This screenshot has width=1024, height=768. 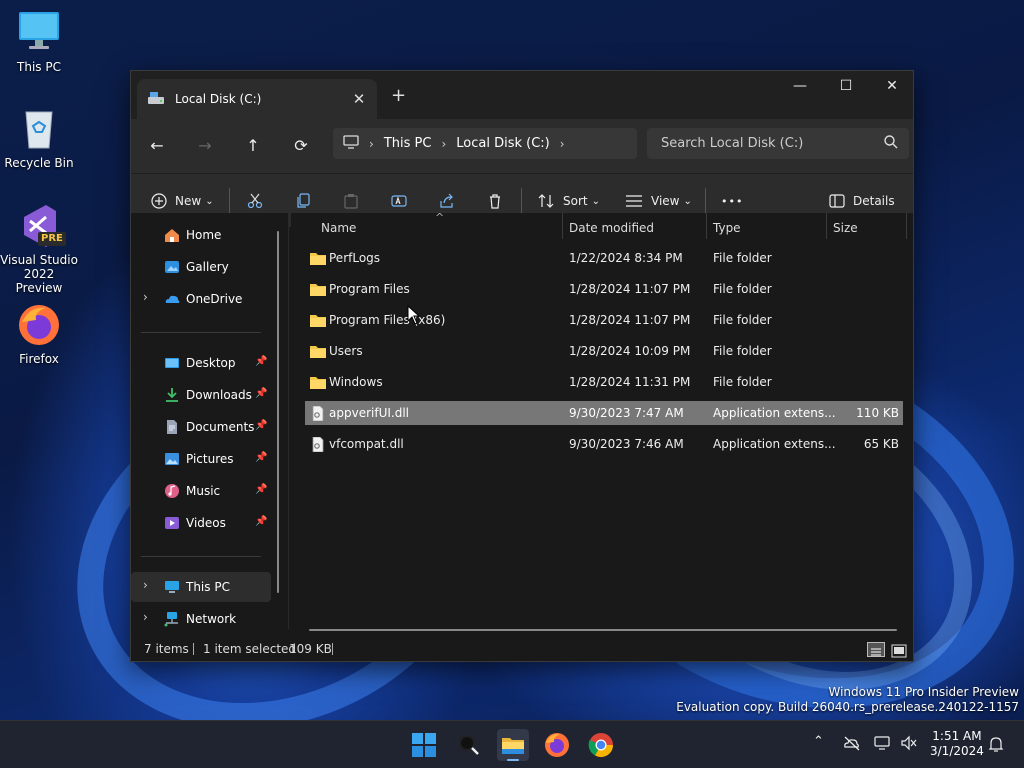 I want to click on close-button: ✕, so click(x=892, y=87).